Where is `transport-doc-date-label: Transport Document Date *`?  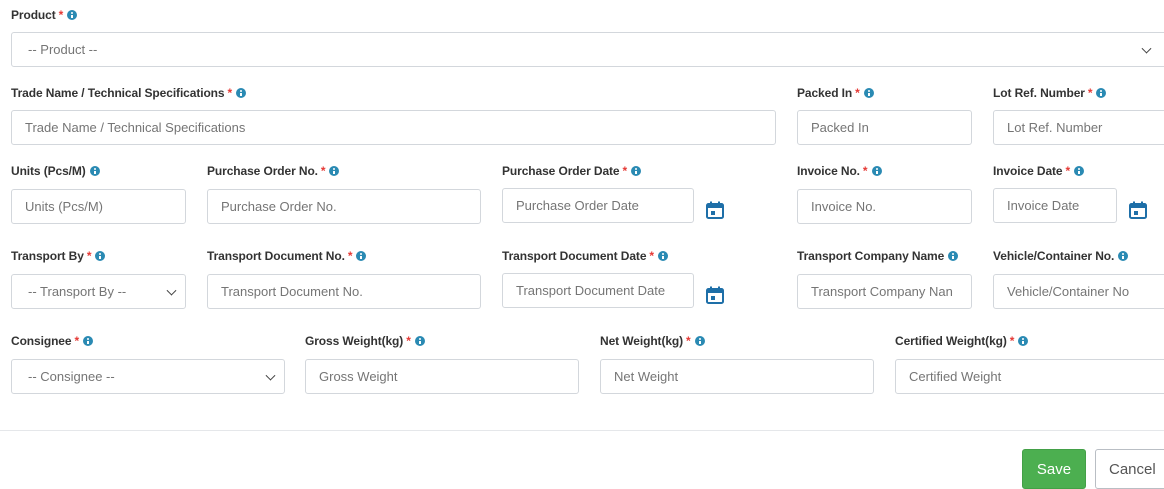
transport-doc-date-label: Transport Document Date * is located at coordinates (585, 256).